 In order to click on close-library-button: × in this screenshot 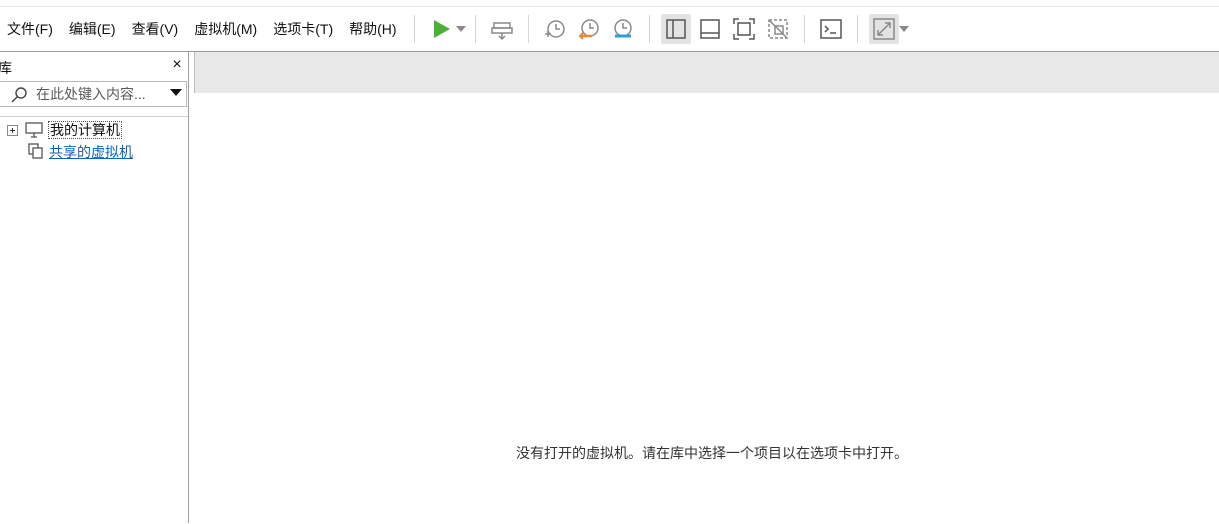, I will do `click(177, 65)`.